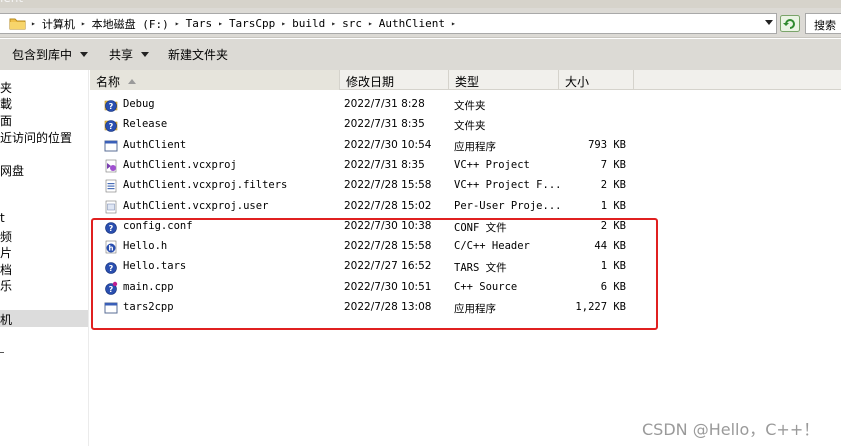 This screenshot has height=446, width=841. Describe the element at coordinates (475, 146) in the screenshot. I see `file-type: 应用程序` at that location.